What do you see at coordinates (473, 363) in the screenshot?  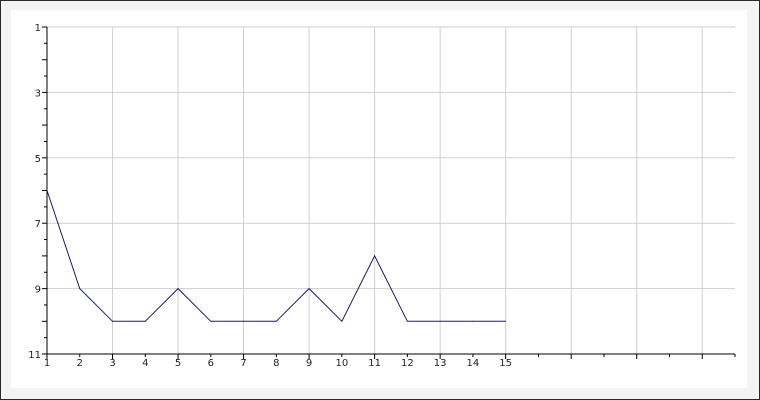 I see `x-tick-label: 14` at bounding box center [473, 363].